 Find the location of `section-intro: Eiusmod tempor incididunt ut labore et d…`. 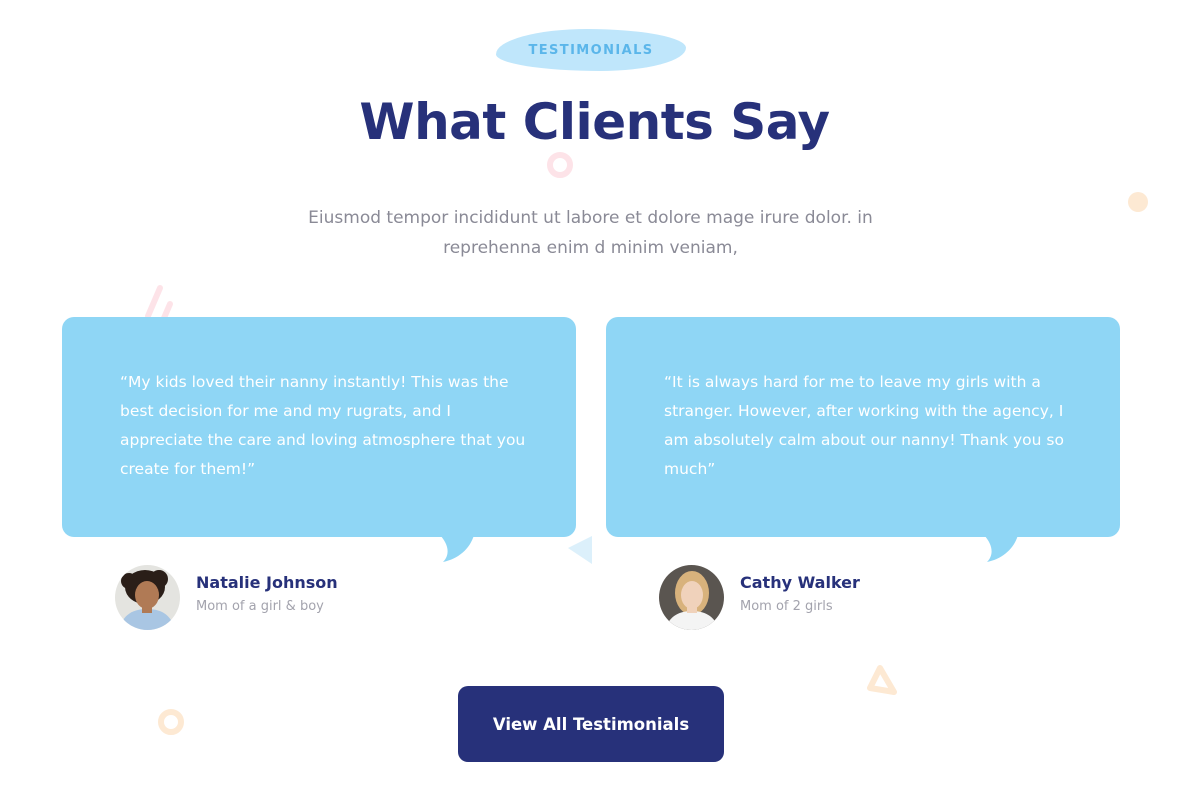

section-intro: Eiusmod tempor incididunt ut labore et d… is located at coordinates (590, 233).